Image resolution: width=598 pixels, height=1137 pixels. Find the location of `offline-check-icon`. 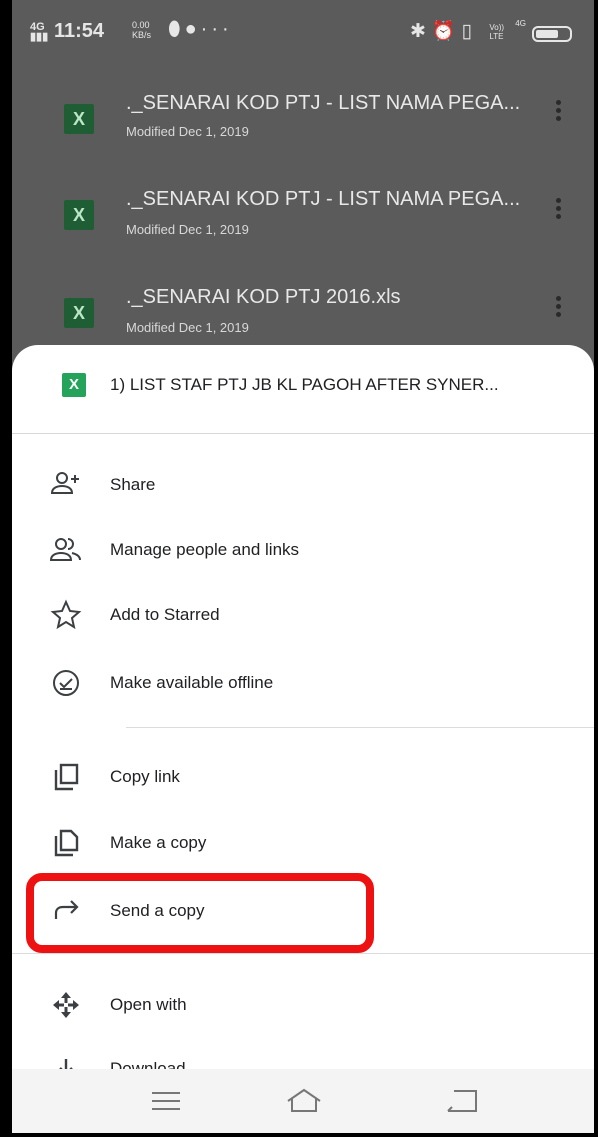

offline-check-icon is located at coordinates (66, 683).